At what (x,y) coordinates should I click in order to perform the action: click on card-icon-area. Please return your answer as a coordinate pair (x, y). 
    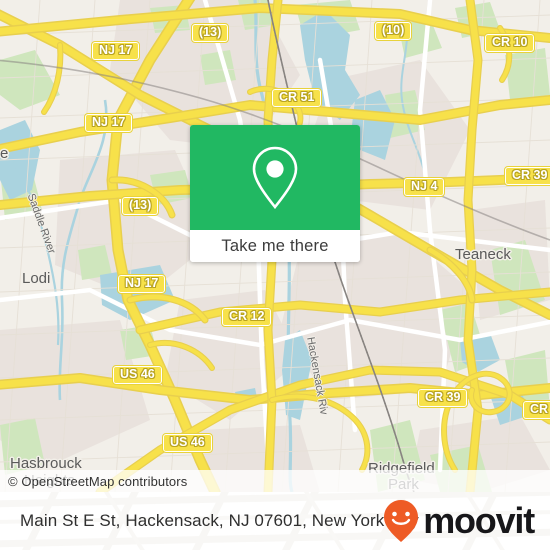
    Looking at the image, I should click on (275, 177).